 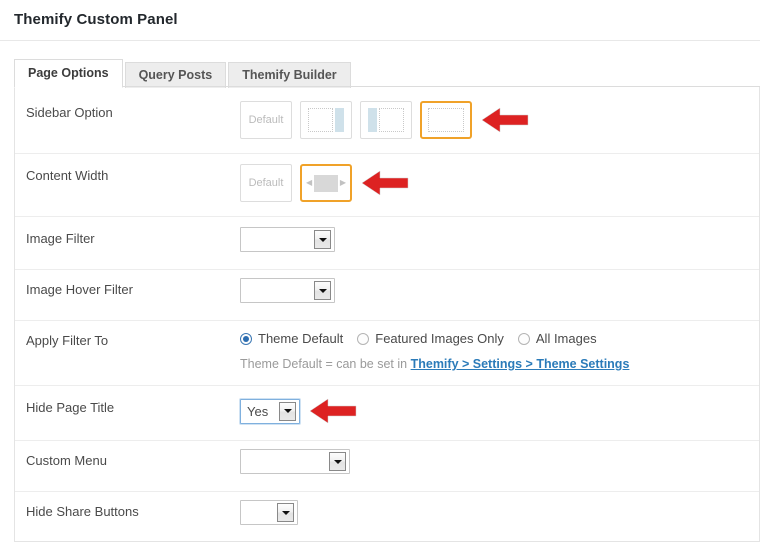 What do you see at coordinates (67, 175) in the screenshot?
I see `label-content-width: Content Width` at bounding box center [67, 175].